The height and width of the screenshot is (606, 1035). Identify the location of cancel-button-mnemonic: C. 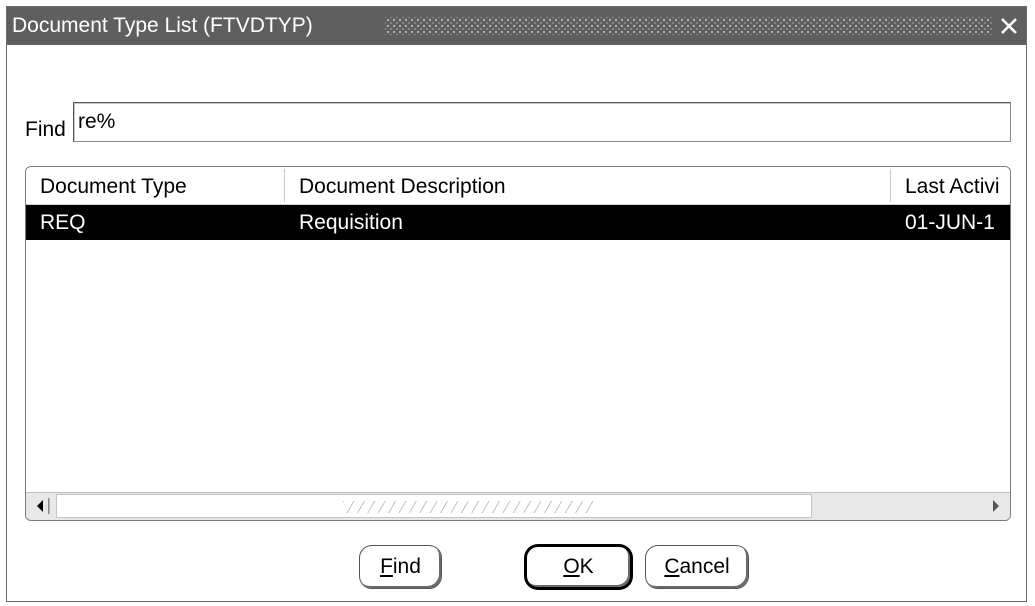
(672, 566).